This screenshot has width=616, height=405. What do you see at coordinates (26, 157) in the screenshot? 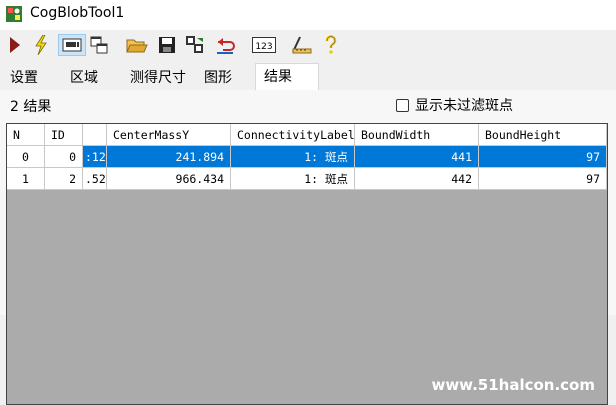
I see `row-header-0: 0` at bounding box center [26, 157].